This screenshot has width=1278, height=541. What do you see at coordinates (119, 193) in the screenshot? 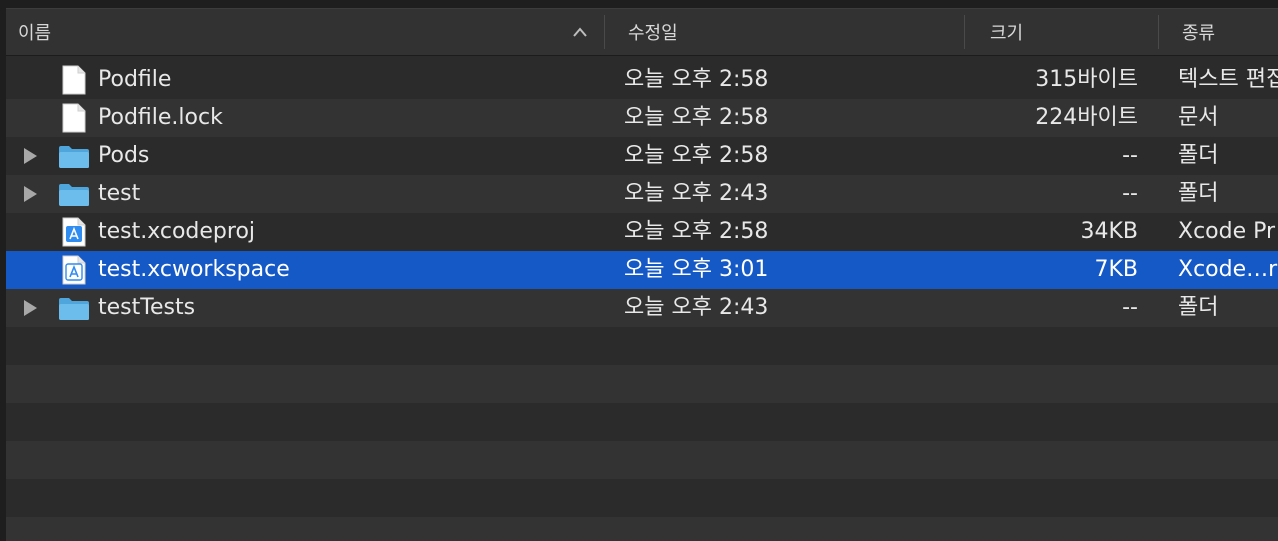
I see `file-name: test` at bounding box center [119, 193].